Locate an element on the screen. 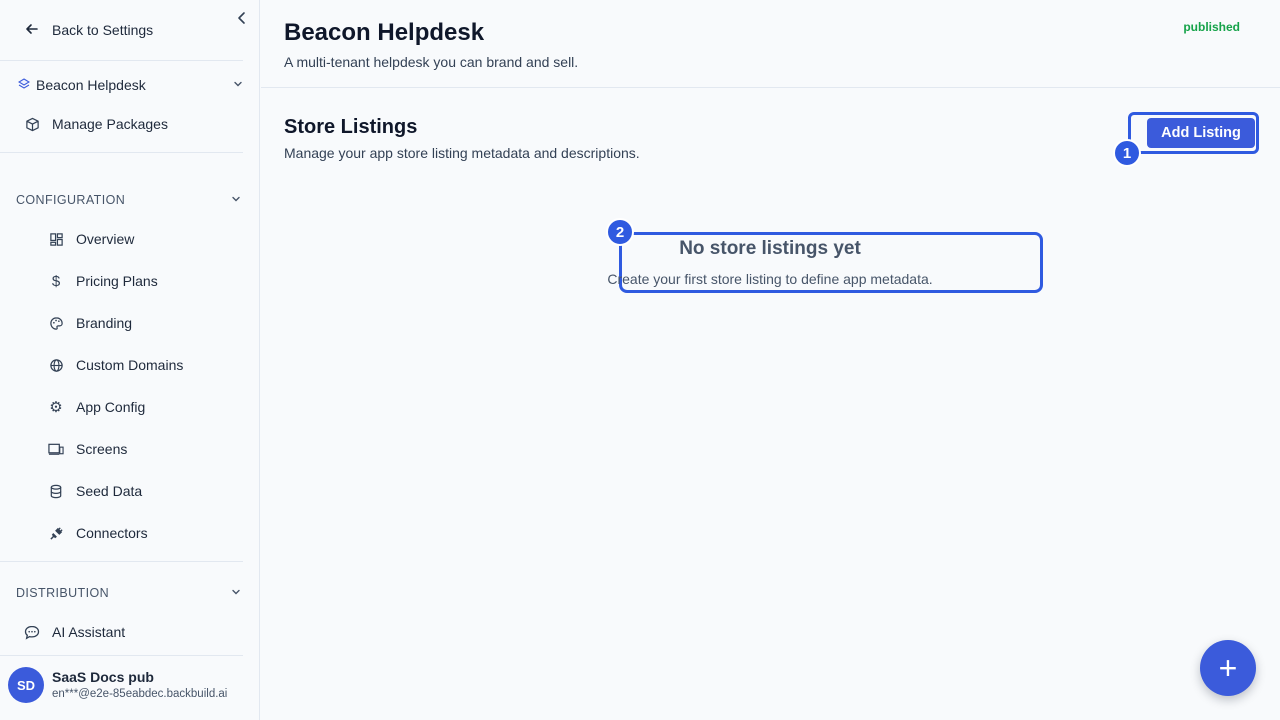  status-badge: published is located at coordinates (1211, 27).